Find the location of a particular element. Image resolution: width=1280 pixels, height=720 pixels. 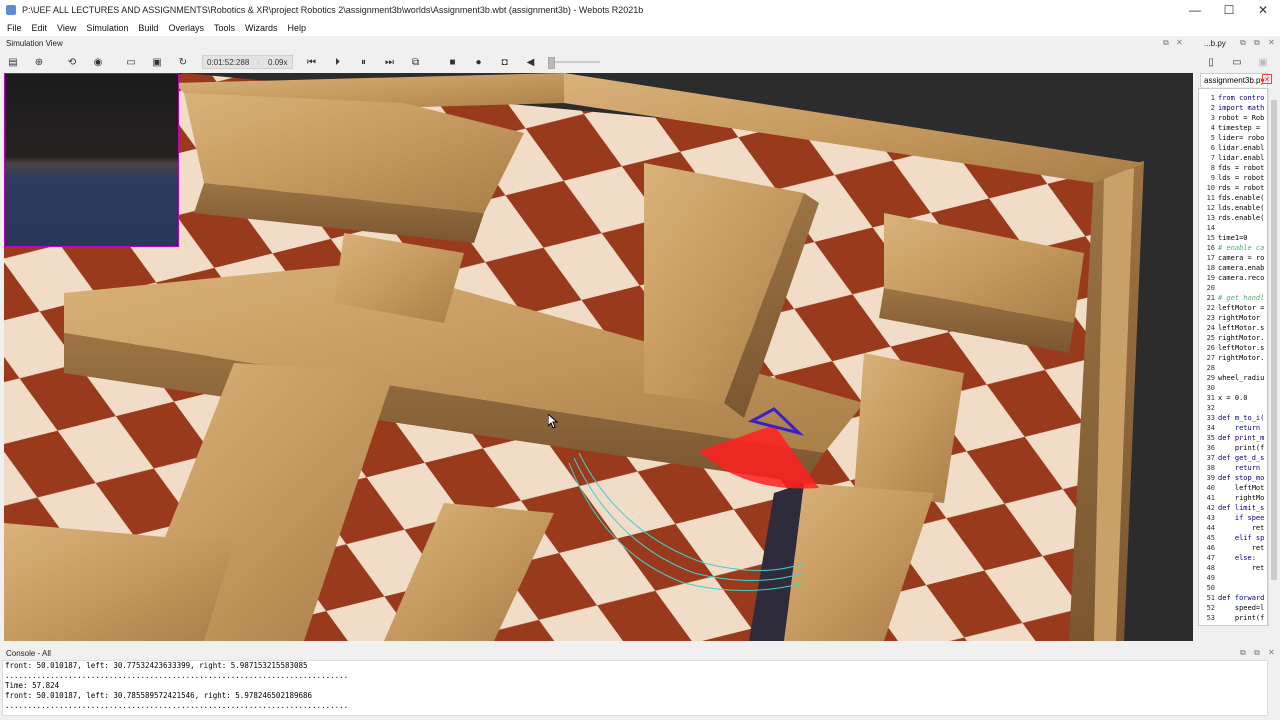

line-number: 9 is located at coordinates (1212, 178).